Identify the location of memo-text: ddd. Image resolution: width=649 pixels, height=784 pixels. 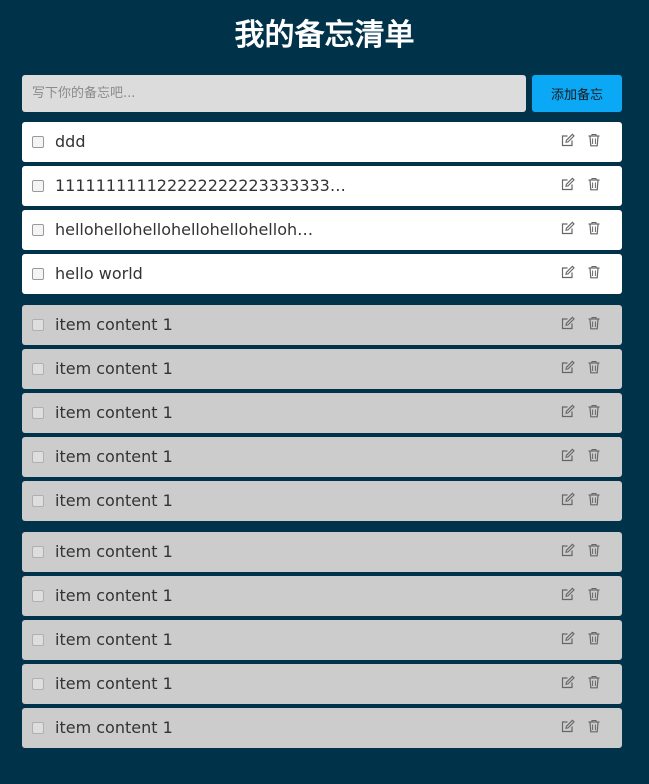
(70, 141).